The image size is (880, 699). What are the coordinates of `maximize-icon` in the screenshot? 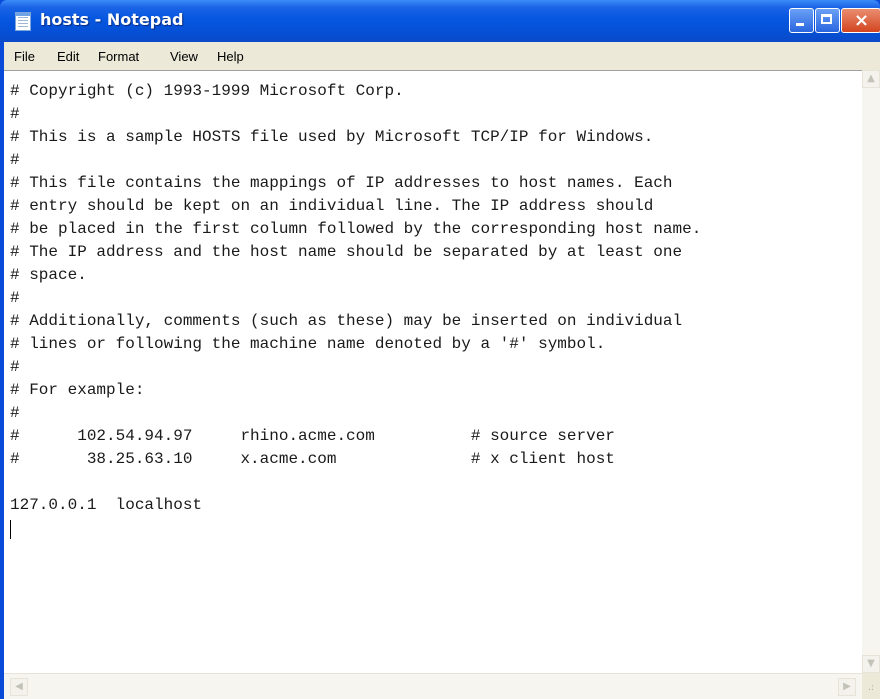 It's located at (826, 19).